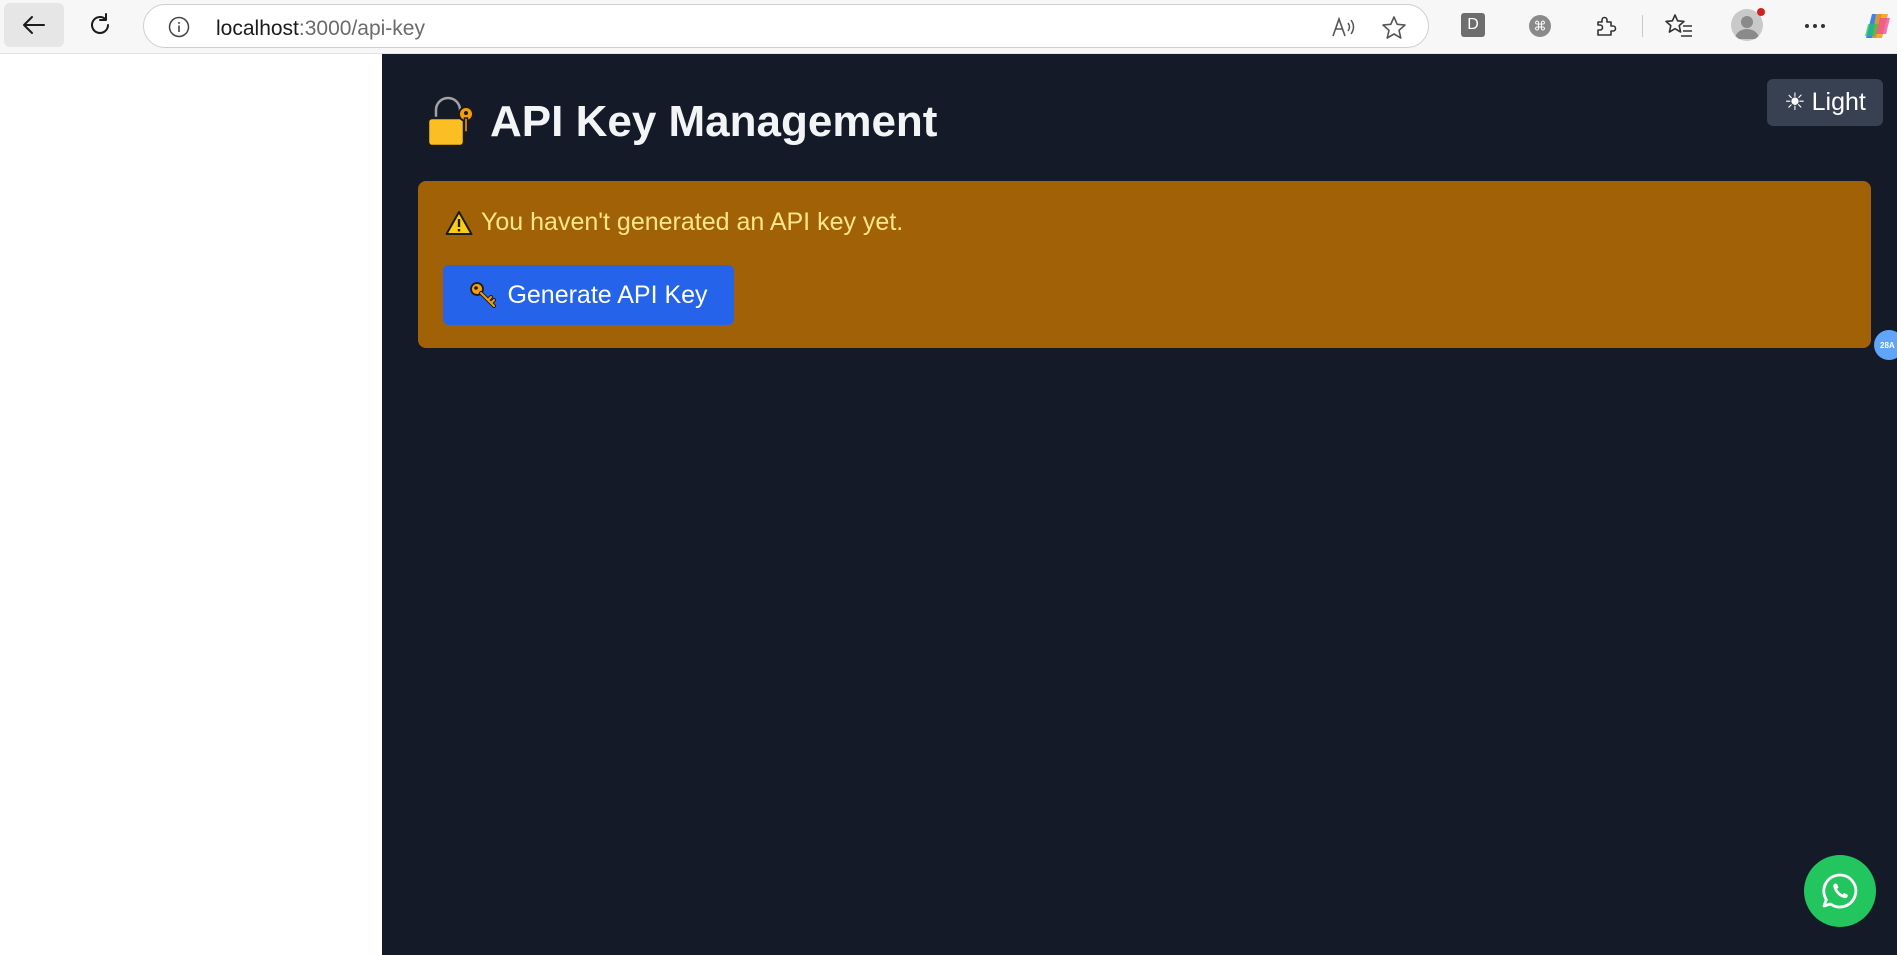 The height and width of the screenshot is (955, 1897). Describe the element at coordinates (257, 28) in the screenshot. I see `url-host: localhost` at that location.